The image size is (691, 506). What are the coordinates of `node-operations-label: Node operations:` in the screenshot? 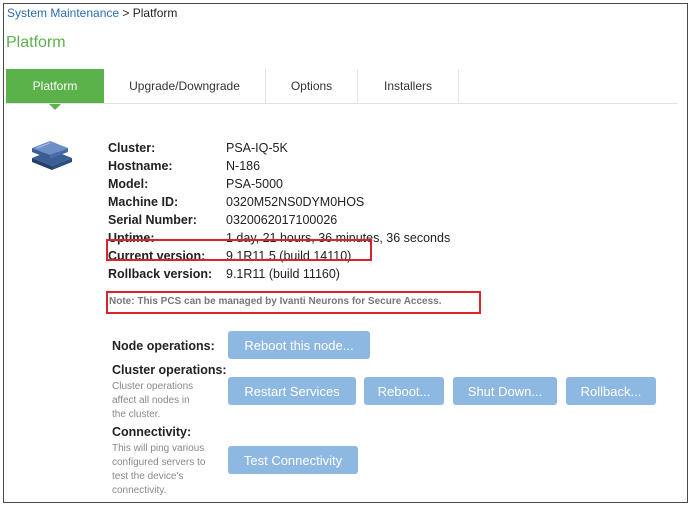 It's located at (163, 346).